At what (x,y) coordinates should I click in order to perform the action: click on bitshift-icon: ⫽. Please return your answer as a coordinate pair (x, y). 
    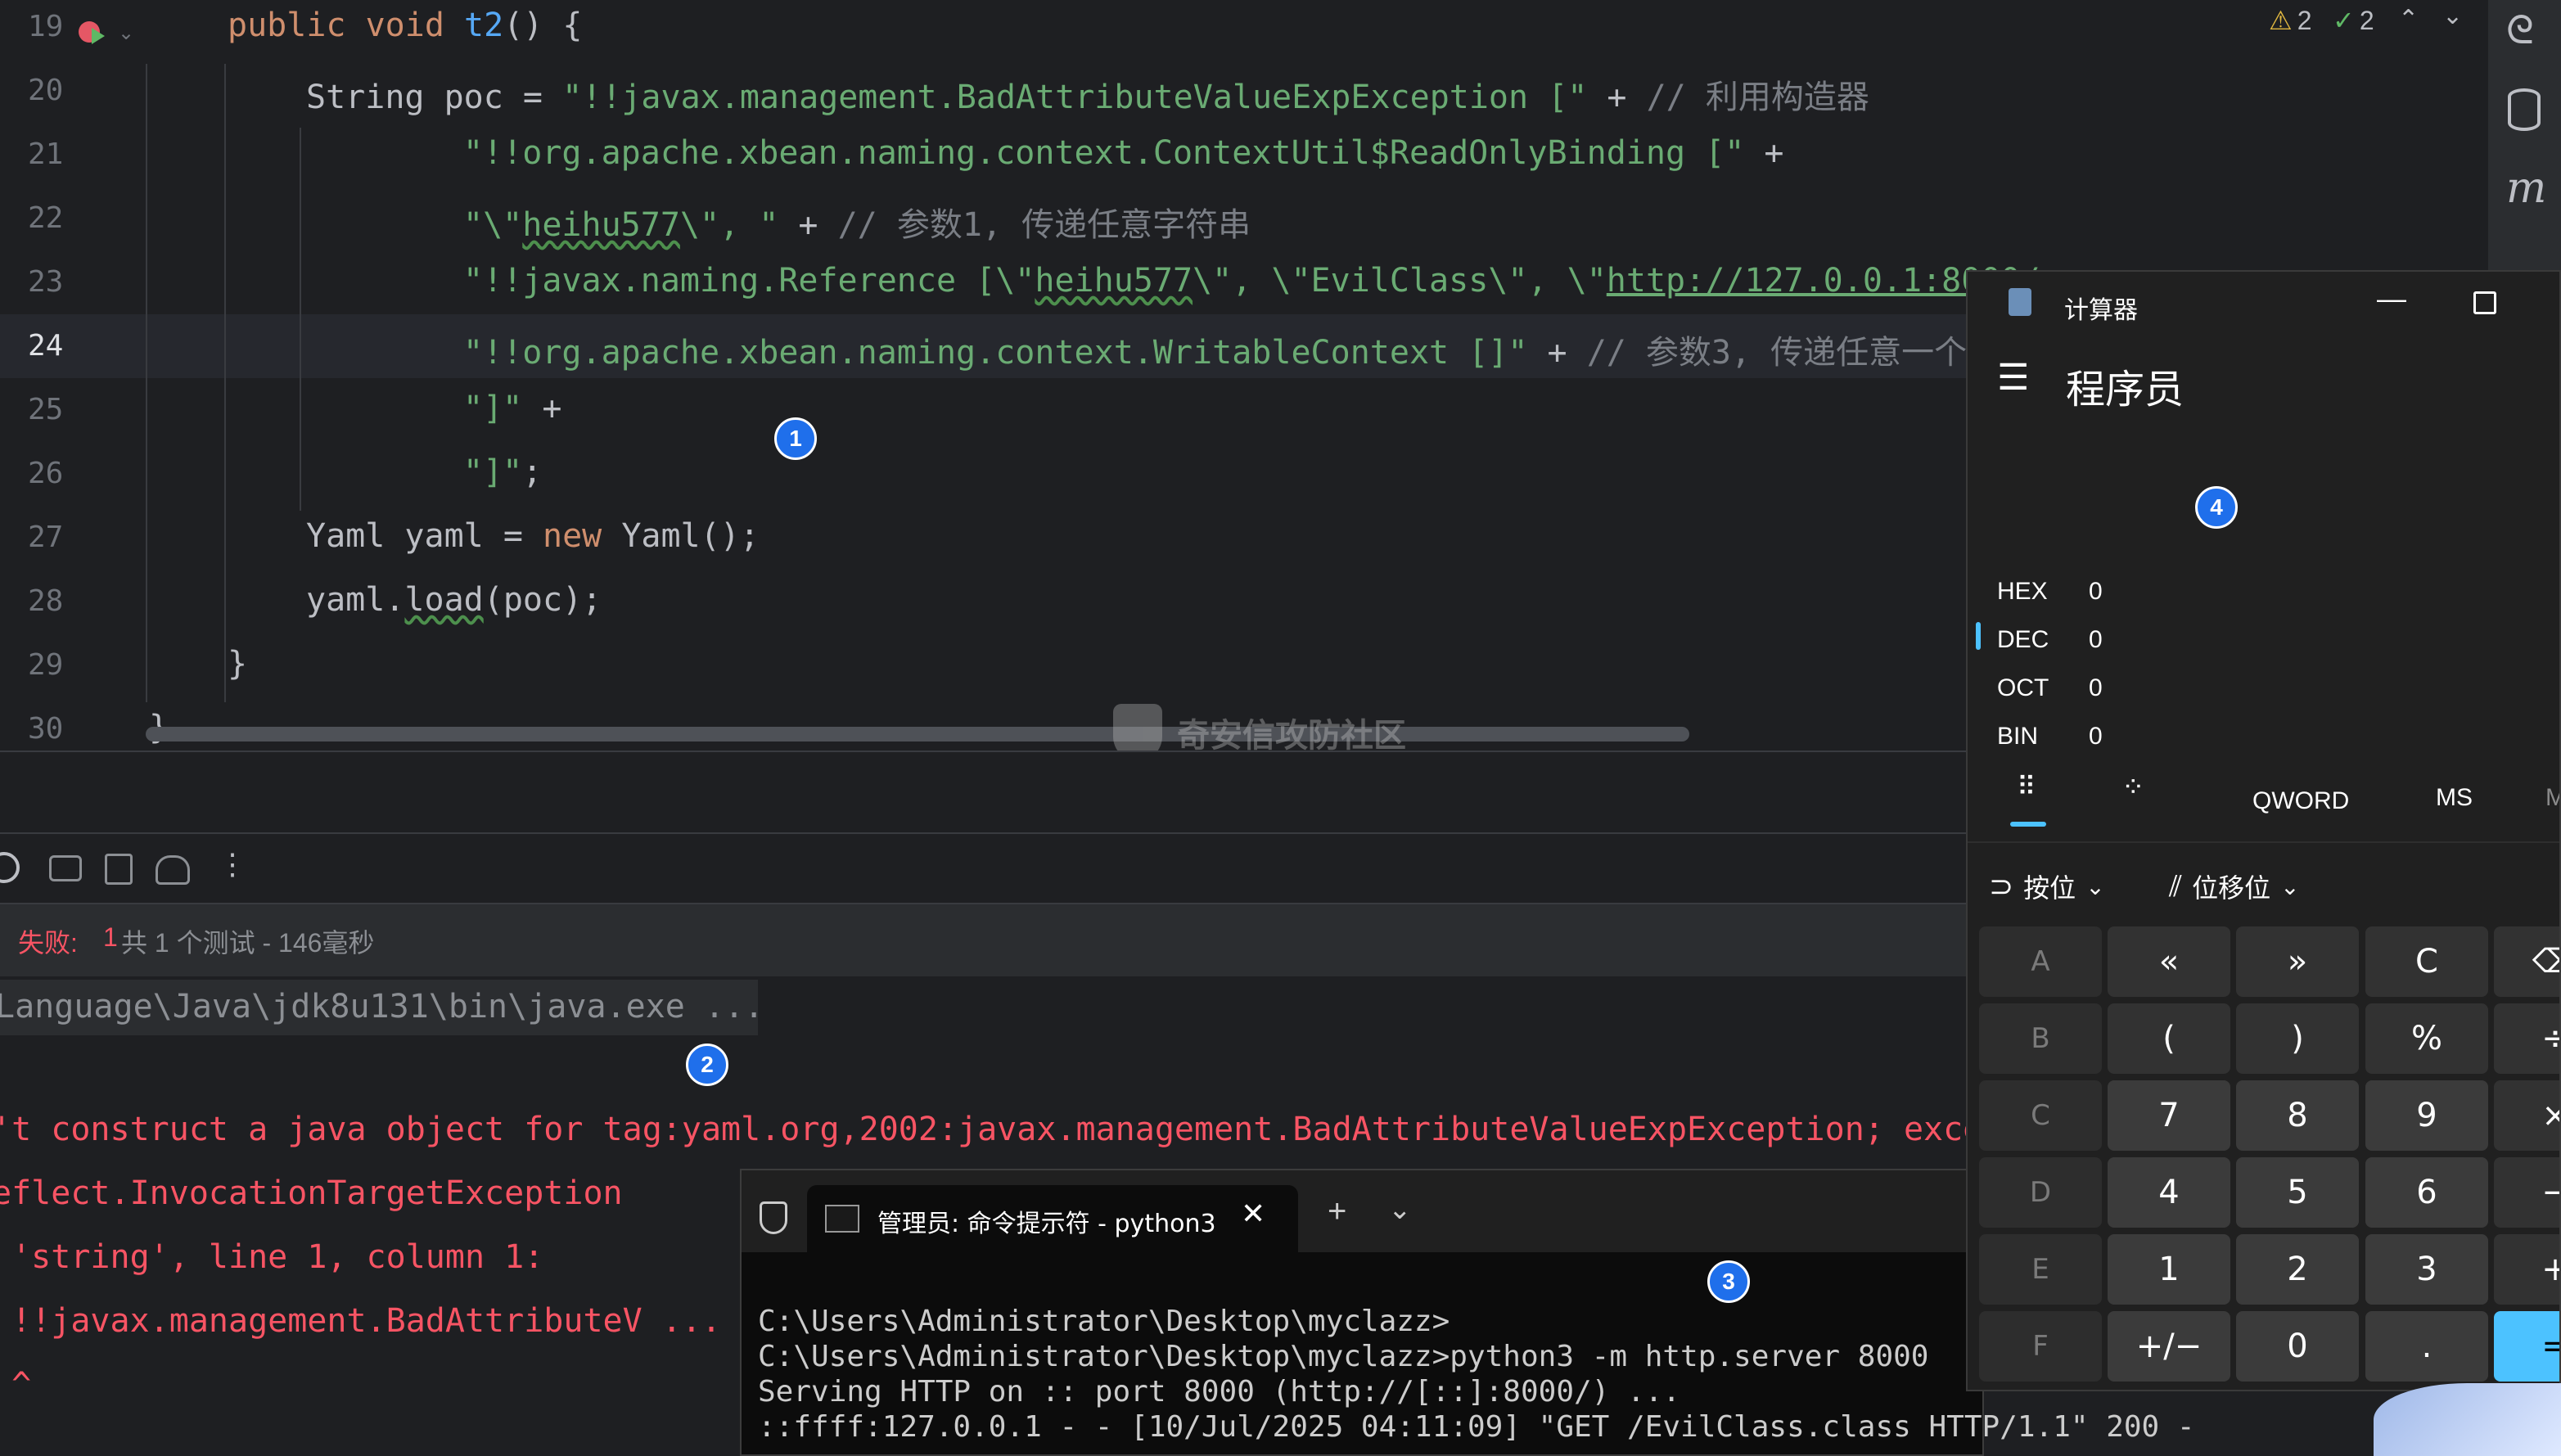
    Looking at the image, I should click on (2176, 886).